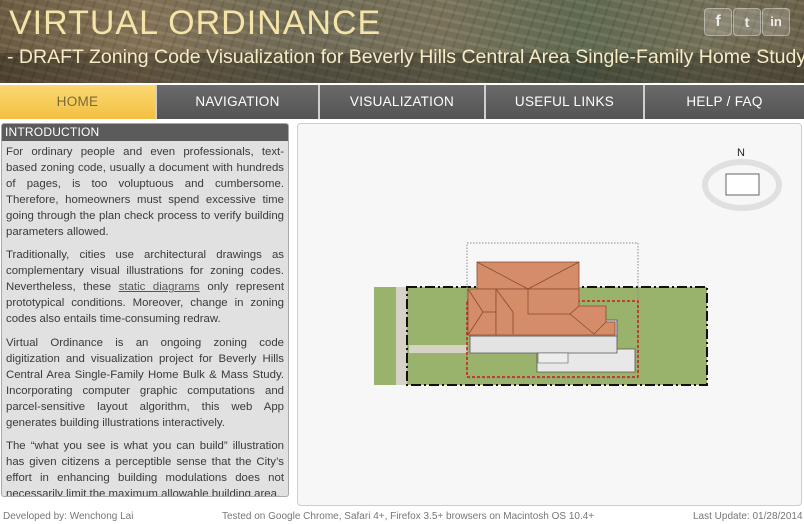  I want to click on site-plan, so click(541, 314).